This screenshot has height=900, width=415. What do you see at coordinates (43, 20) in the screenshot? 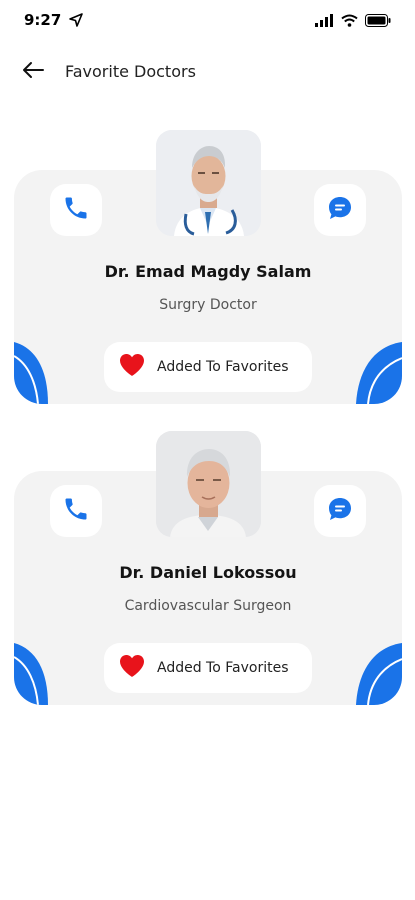
I see `status-time: 9:27` at bounding box center [43, 20].